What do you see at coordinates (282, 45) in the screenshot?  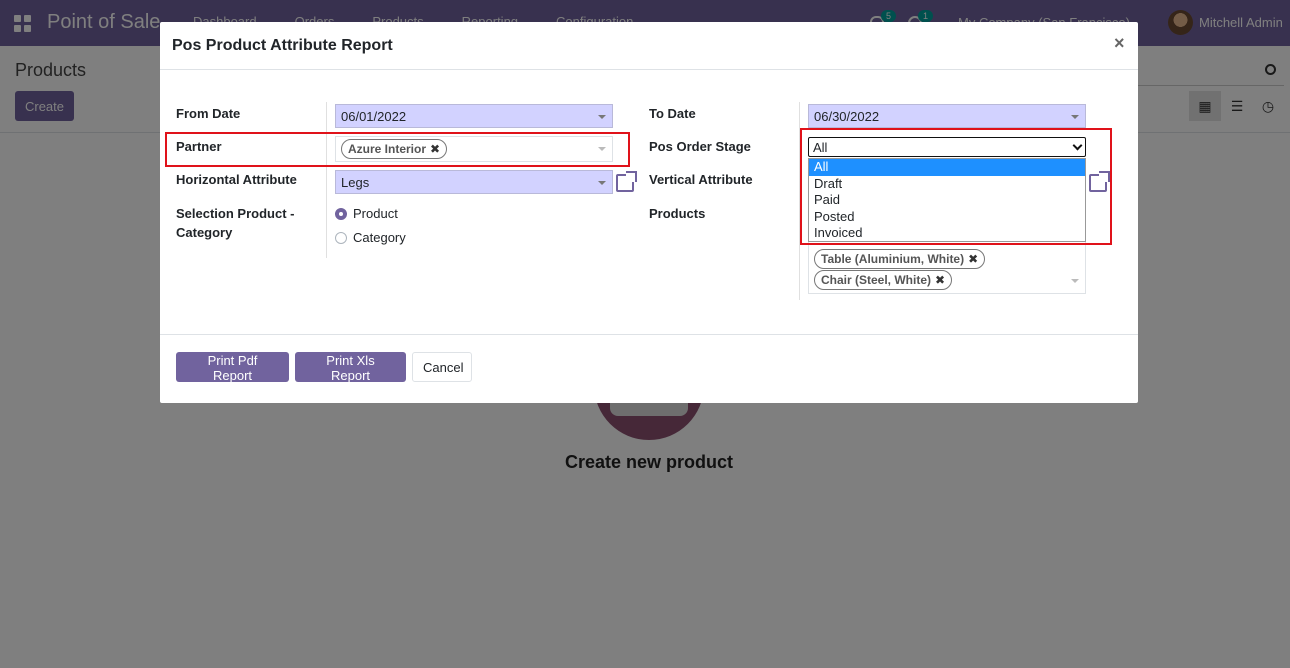 I see `dialog-title: Pos Product Attribute Report` at bounding box center [282, 45].